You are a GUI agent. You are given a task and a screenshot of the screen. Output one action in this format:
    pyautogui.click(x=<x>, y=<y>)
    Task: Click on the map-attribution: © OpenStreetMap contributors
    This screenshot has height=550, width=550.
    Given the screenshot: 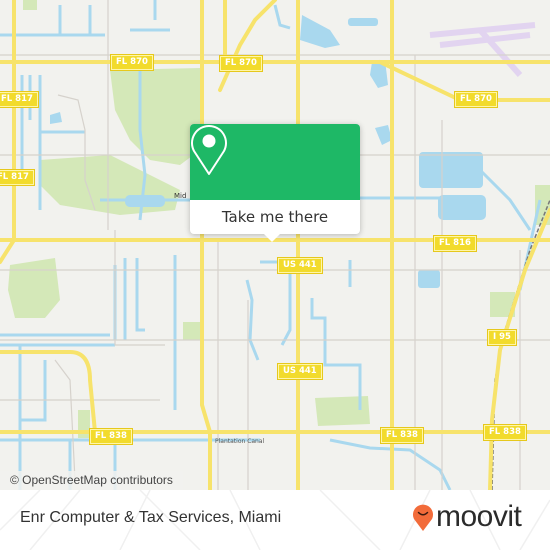 What is the action you would take?
    pyautogui.click(x=91, y=480)
    